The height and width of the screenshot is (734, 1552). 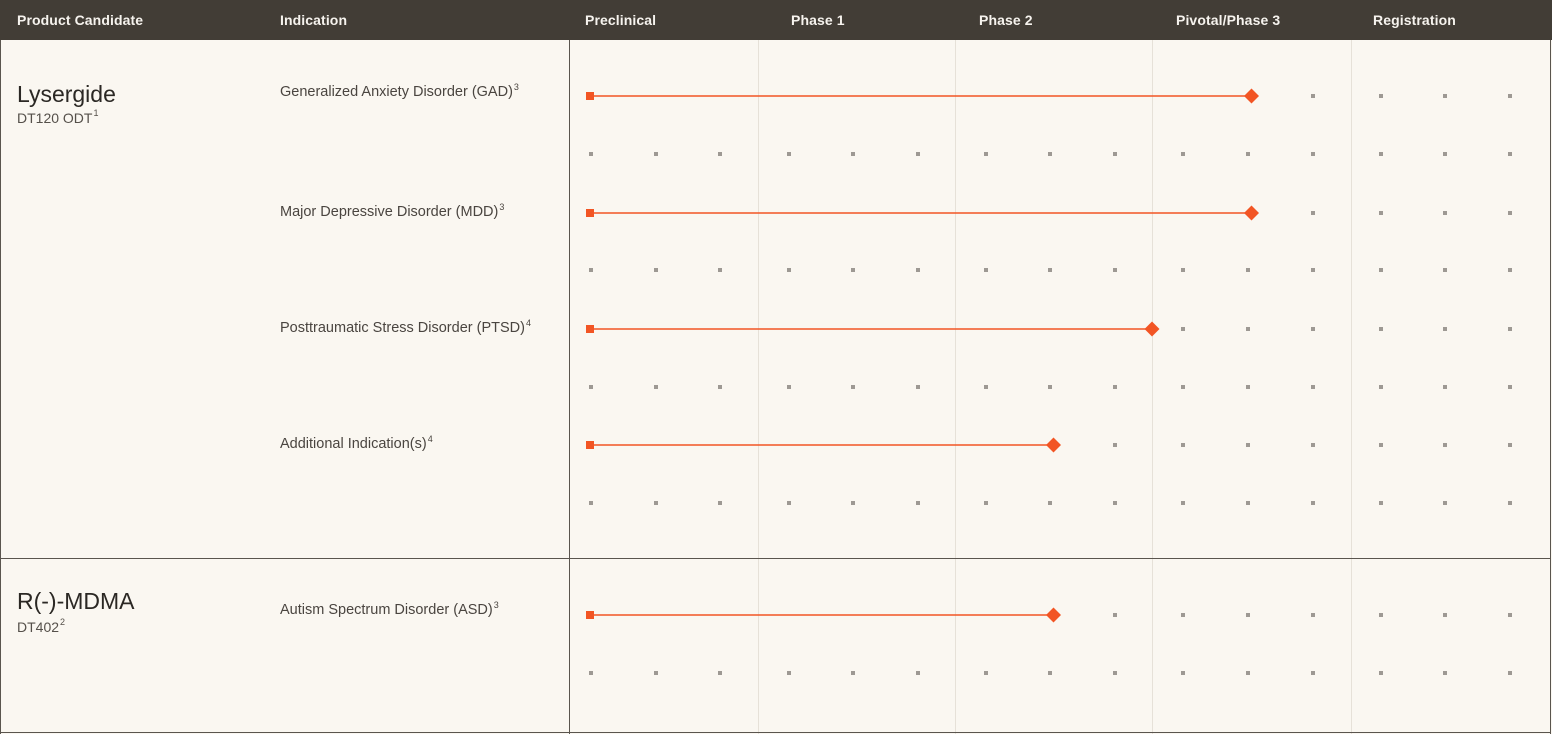 What do you see at coordinates (405, 327) in the screenshot?
I see `indication-ptsd: Posttraumatic Stress Disorder (PTSD)4` at bounding box center [405, 327].